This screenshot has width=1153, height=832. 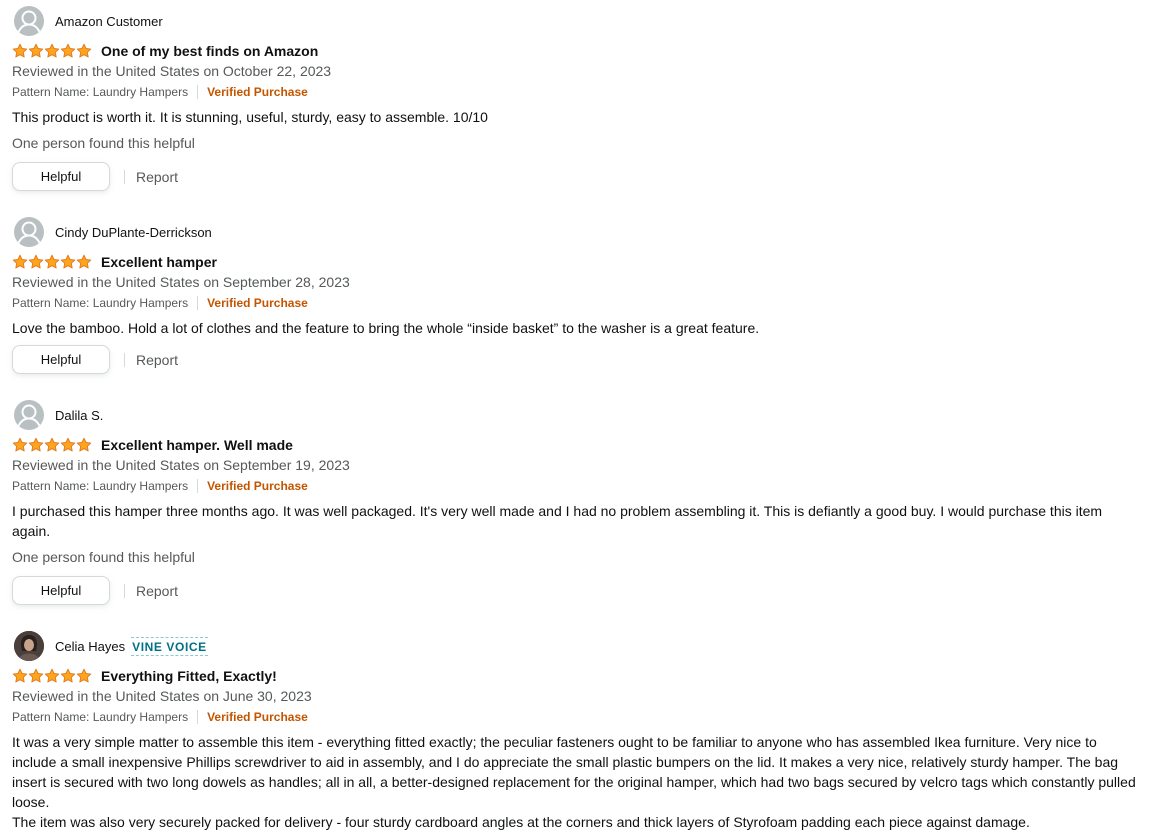 I want to click on reviewer-name: Dalila S., so click(x=79, y=415).